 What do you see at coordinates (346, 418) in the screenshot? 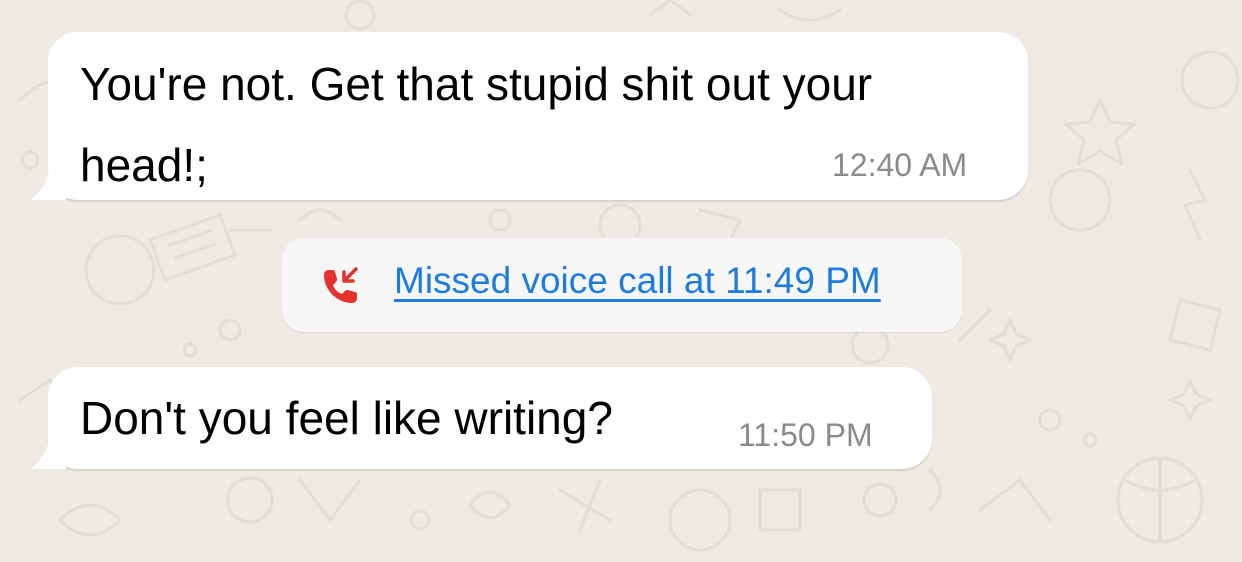
I see `message-text: Don't you feel like writing?` at bounding box center [346, 418].